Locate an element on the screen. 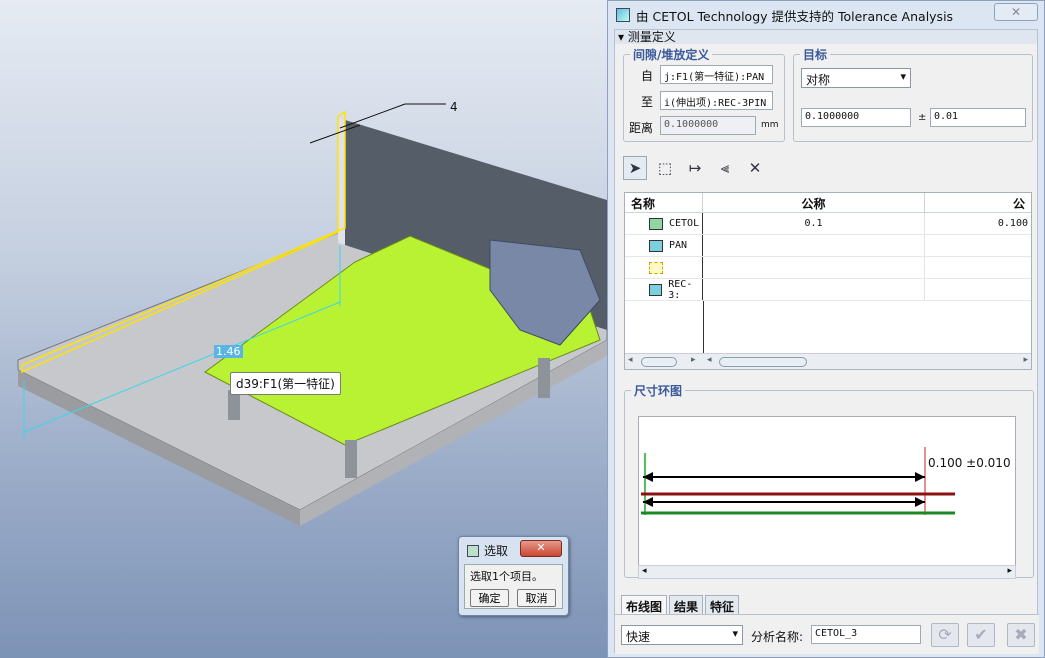  column-nominal: 公称 is located at coordinates (814, 202).